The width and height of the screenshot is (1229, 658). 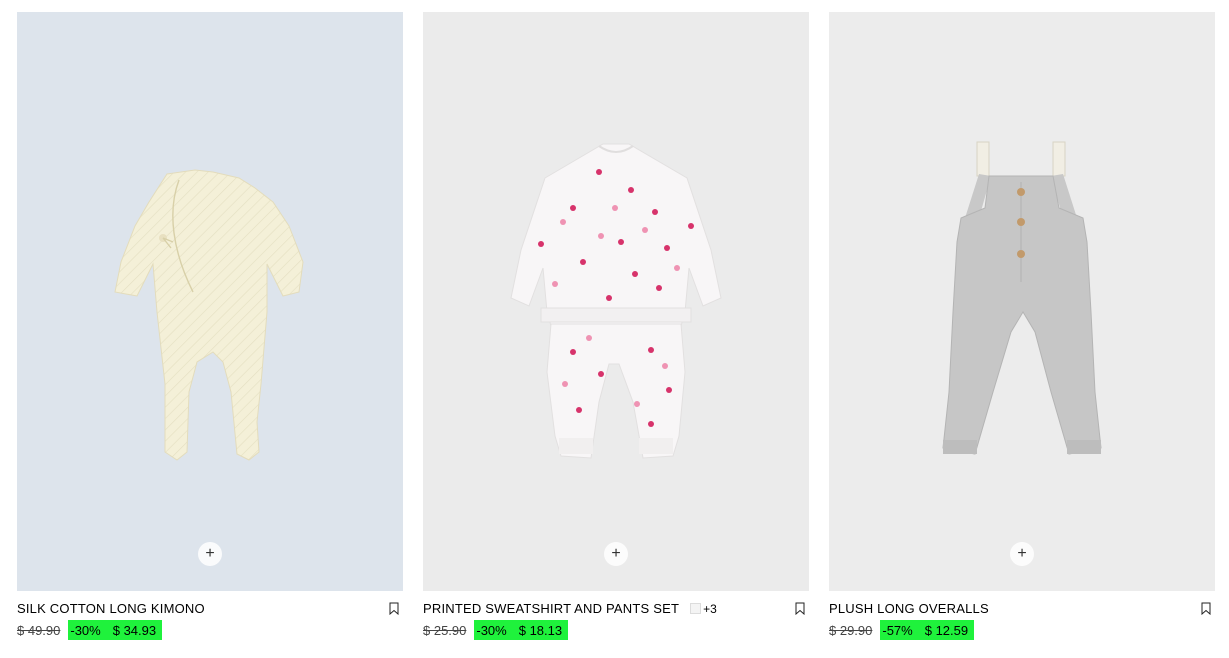 What do you see at coordinates (710, 609) in the screenshot?
I see `more-colors-count: +3` at bounding box center [710, 609].